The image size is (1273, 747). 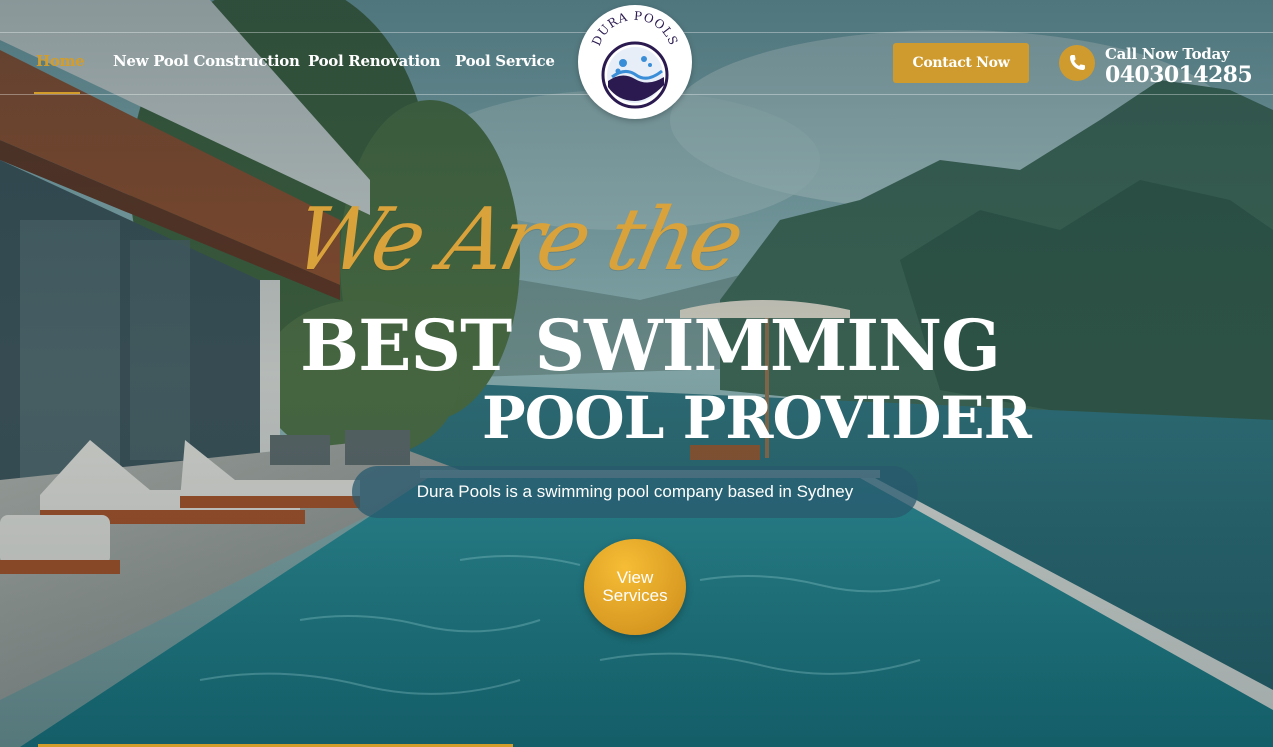 I want to click on call-now-label: Call Now Today, so click(x=1167, y=54).